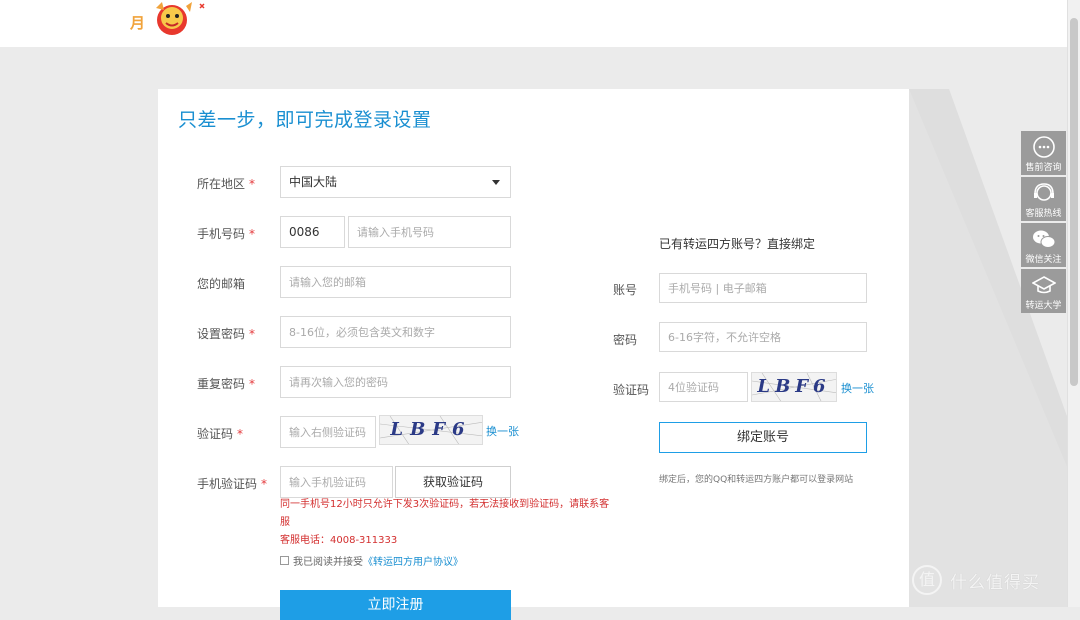 The height and width of the screenshot is (620, 1080). I want to click on captcha-image: LBF6, so click(431, 430).